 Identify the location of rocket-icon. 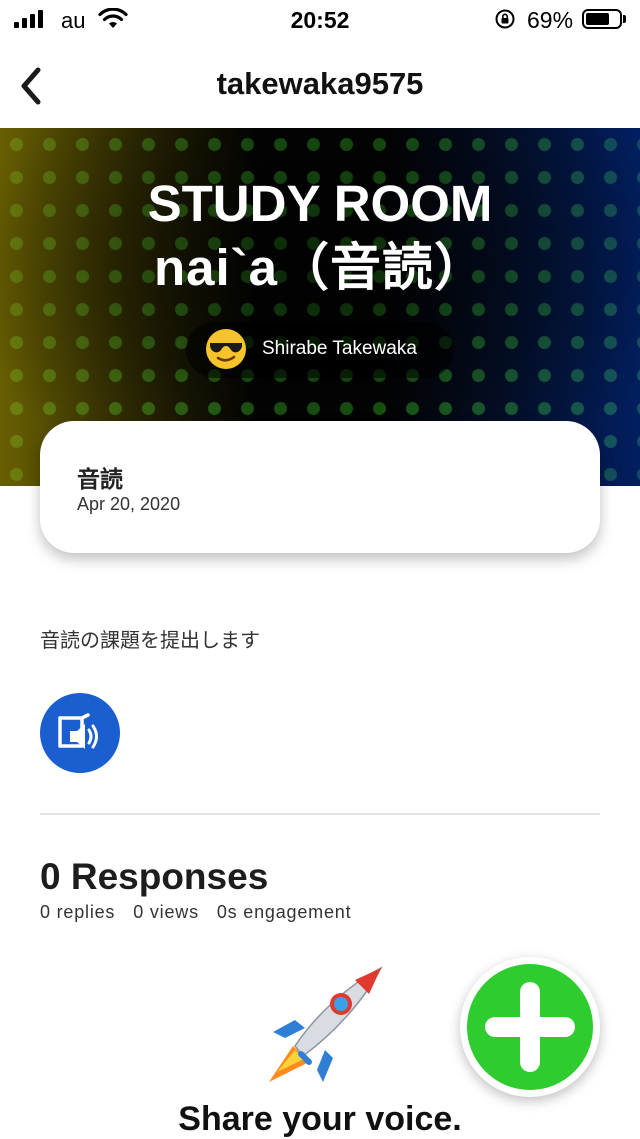
(326, 1024).